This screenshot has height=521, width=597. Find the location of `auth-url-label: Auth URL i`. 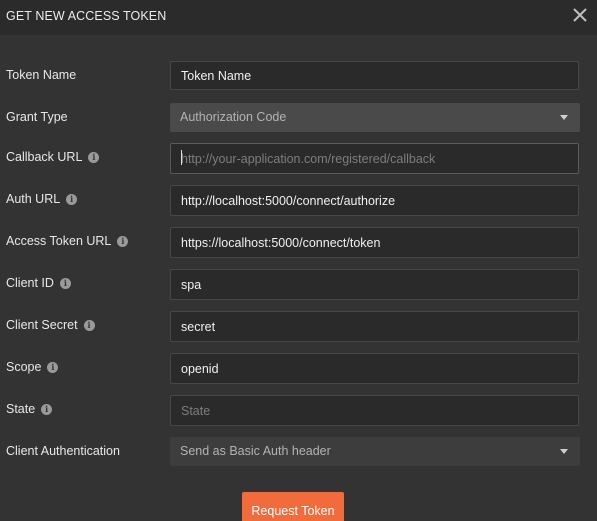

auth-url-label: Auth URL i is located at coordinates (42, 199).